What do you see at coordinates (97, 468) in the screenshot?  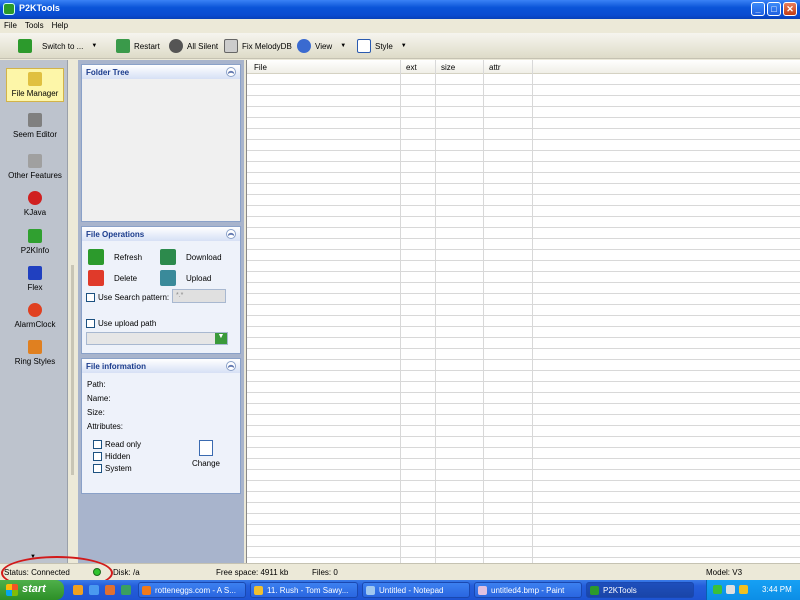 I see `system-checkbox` at bounding box center [97, 468].